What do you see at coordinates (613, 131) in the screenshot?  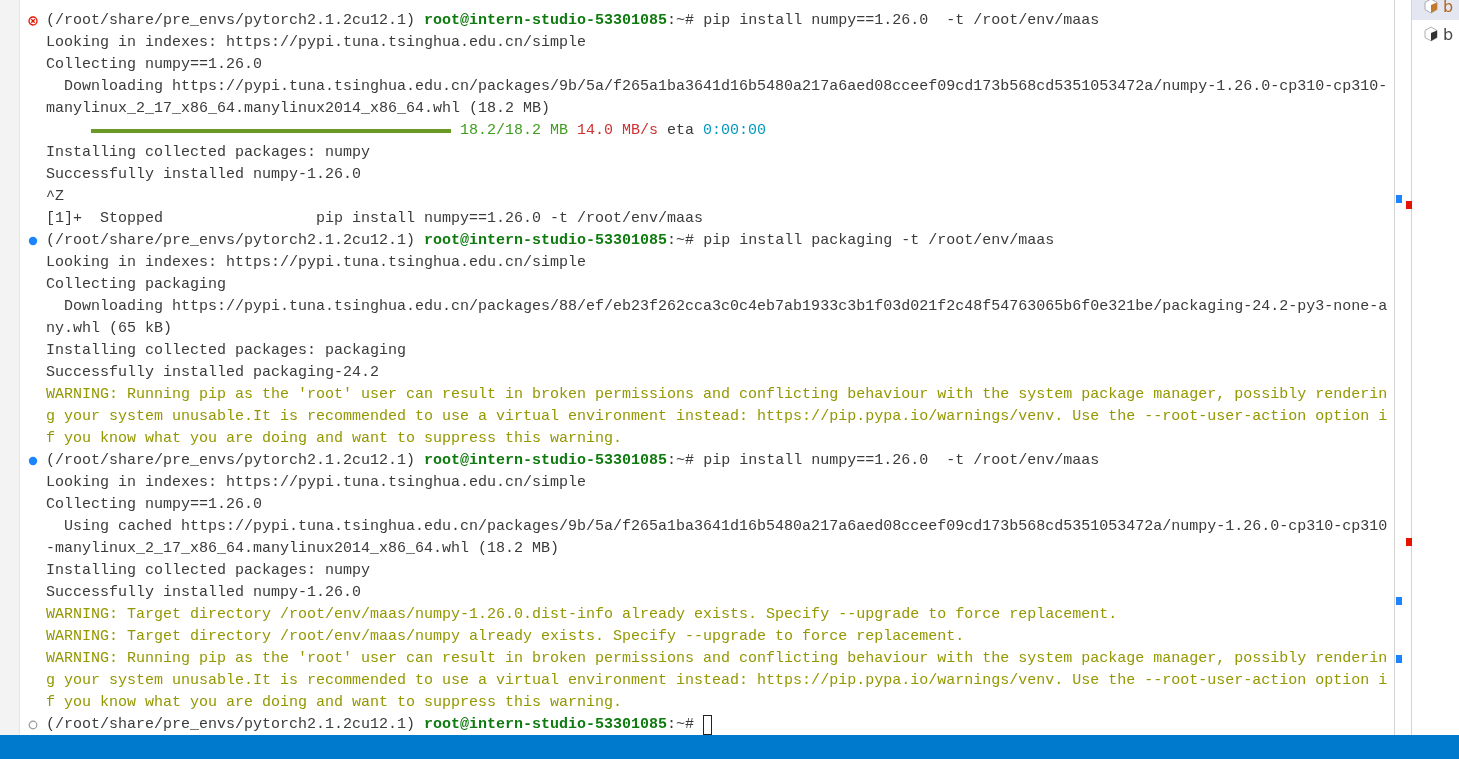 I see `progress-stats: 18.2/18.2 MB 14.0 MB/s eta 0:00:00` at bounding box center [613, 131].